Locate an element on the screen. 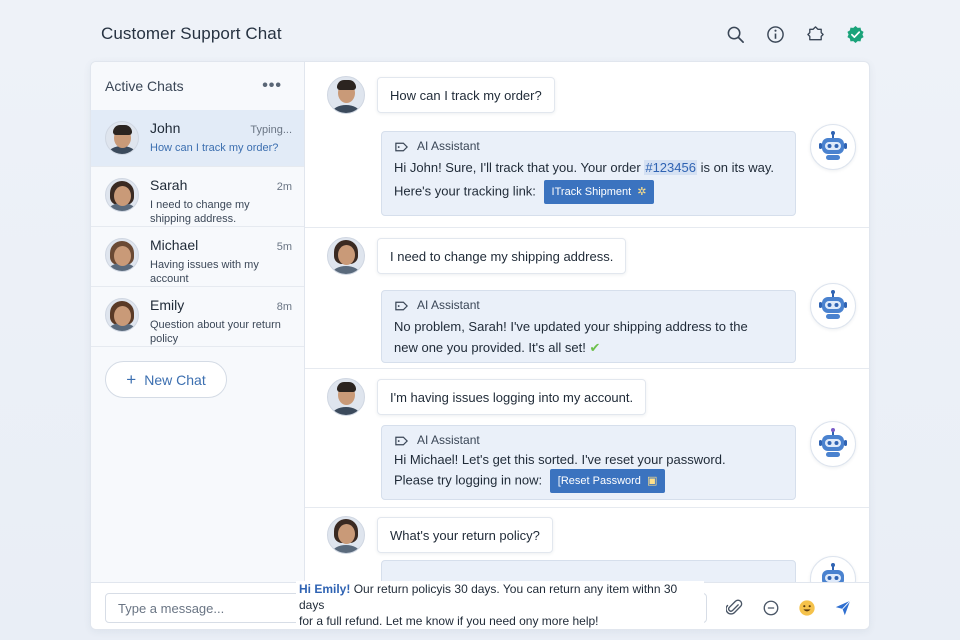 This screenshot has width=960, height=640. chat-name: Michael is located at coordinates (174, 245).